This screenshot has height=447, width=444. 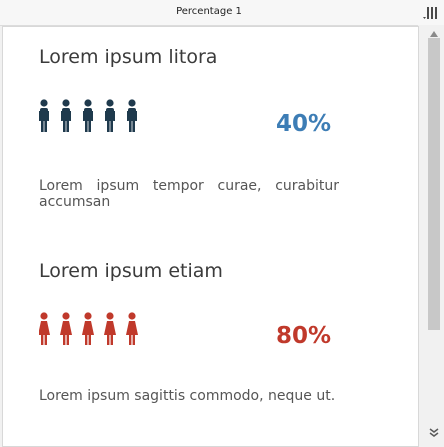 I want to click on percentage-value: 40%, so click(x=304, y=124).